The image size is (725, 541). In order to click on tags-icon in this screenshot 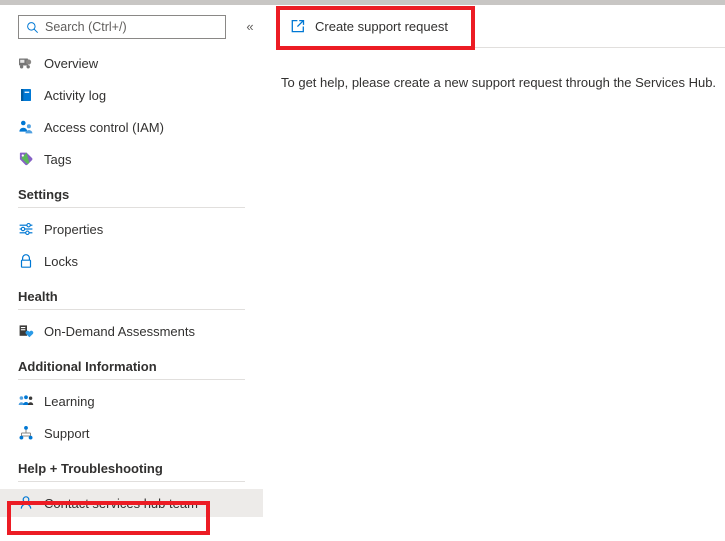, I will do `click(26, 159)`.